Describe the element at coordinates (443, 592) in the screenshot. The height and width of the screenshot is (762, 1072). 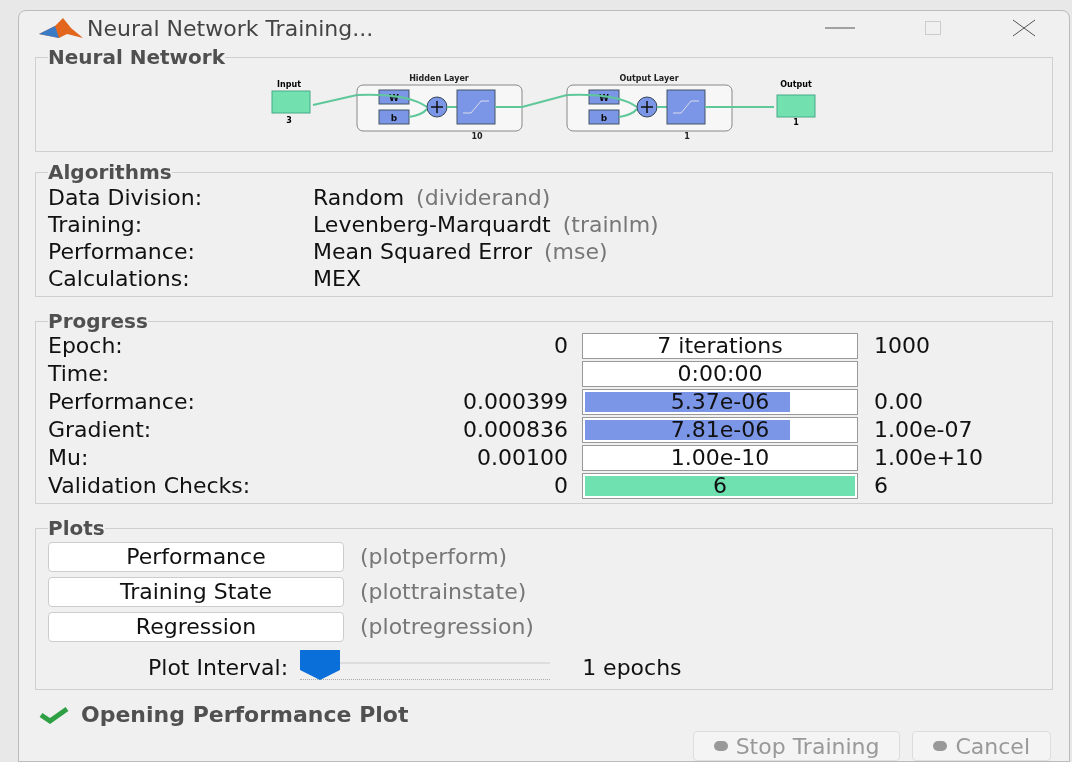
I see `function-name: (plottrainstate)` at that location.